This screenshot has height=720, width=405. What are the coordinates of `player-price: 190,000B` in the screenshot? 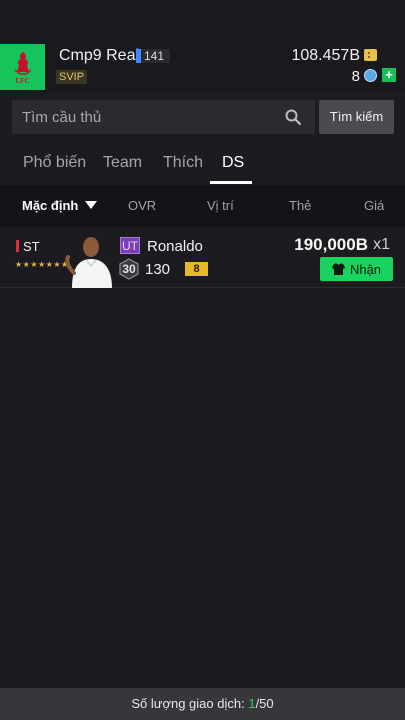 It's located at (331, 244).